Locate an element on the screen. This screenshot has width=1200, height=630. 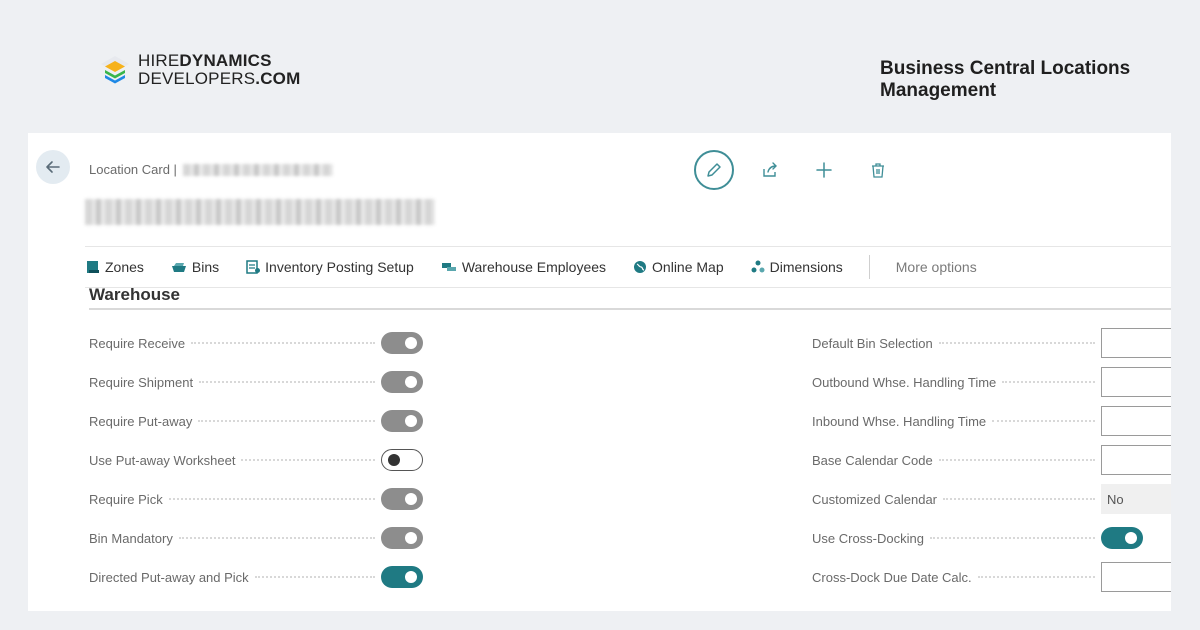
field-label: Require Shipment is located at coordinates (141, 382).